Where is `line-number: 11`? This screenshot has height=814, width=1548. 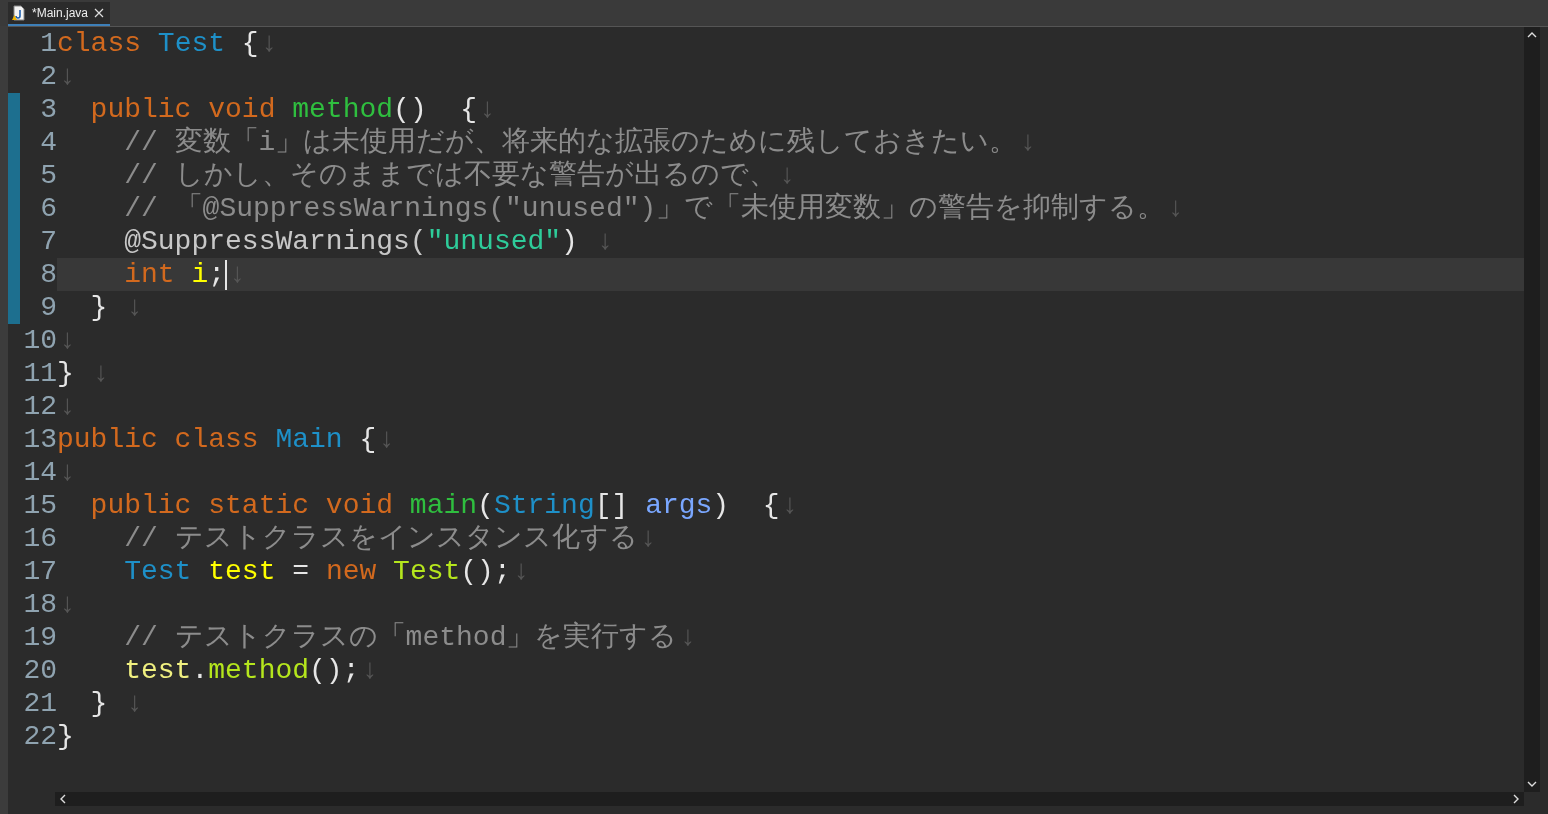 line-number: 11 is located at coordinates (39, 373).